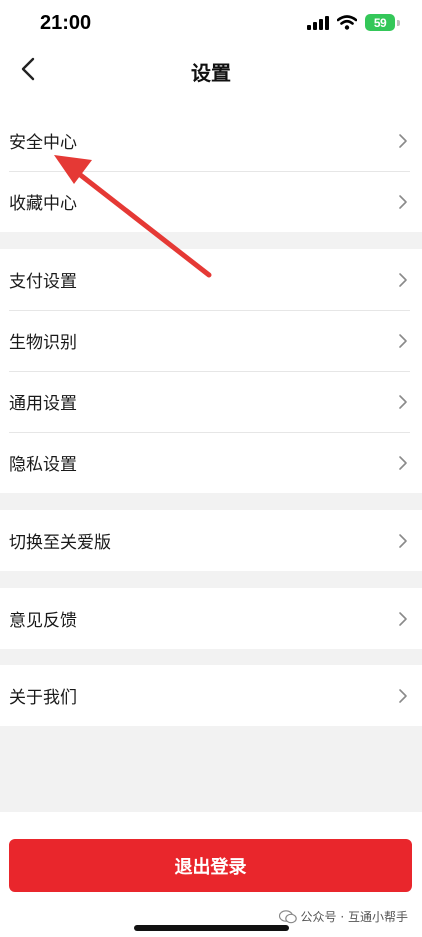 The height and width of the screenshot is (937, 422). I want to click on row-general-settings: 通用设置, so click(211, 401).